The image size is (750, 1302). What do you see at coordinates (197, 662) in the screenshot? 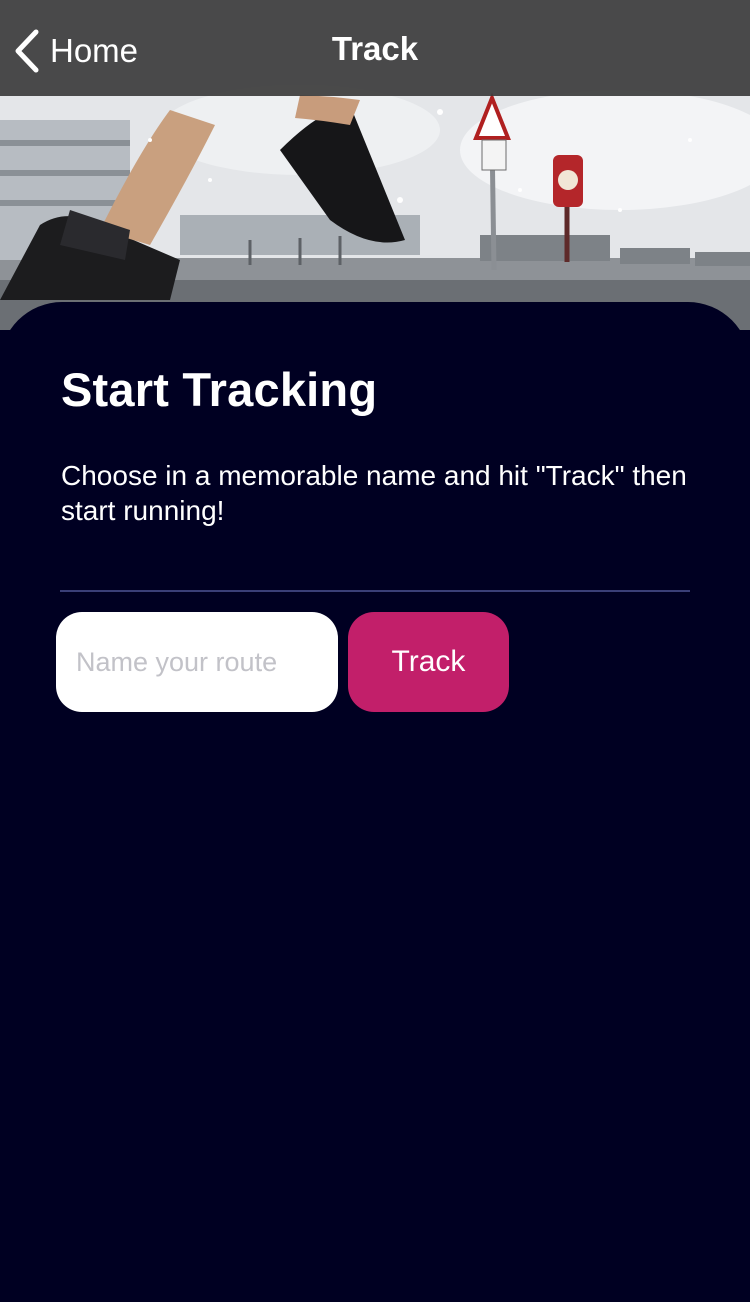
I see `route-name-input` at bounding box center [197, 662].